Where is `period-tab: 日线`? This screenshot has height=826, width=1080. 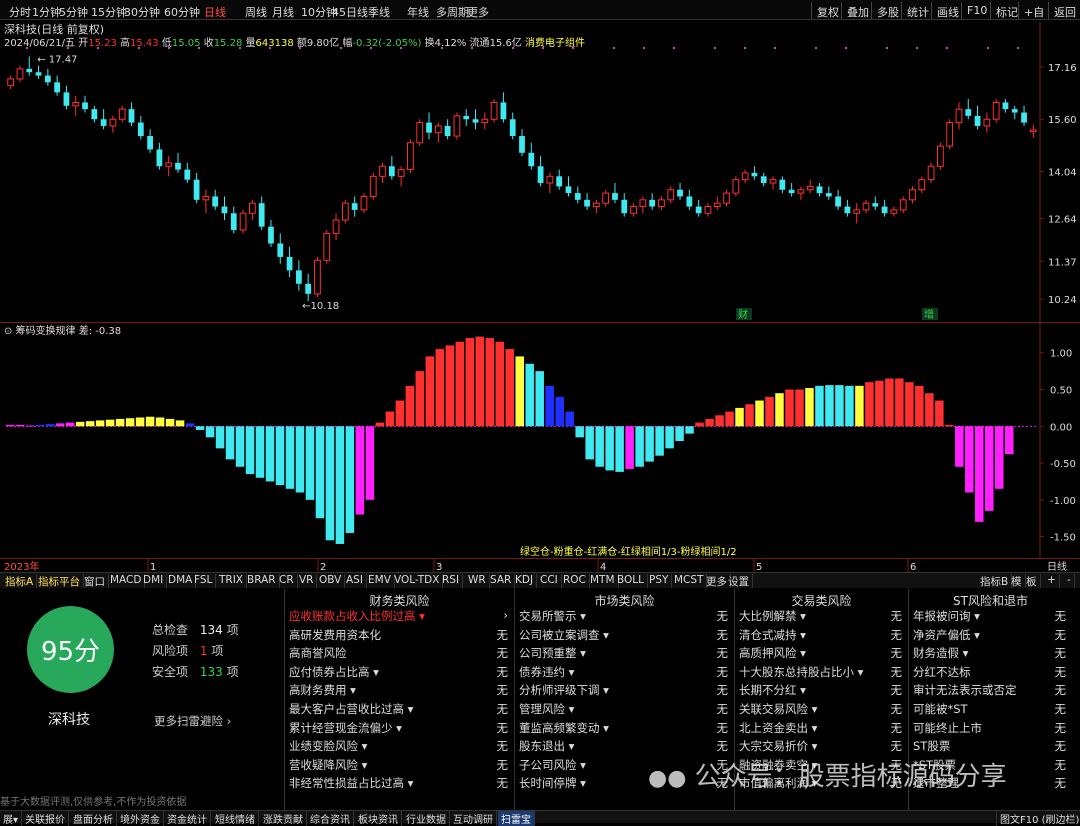
period-tab: 日线 is located at coordinates (215, 12).